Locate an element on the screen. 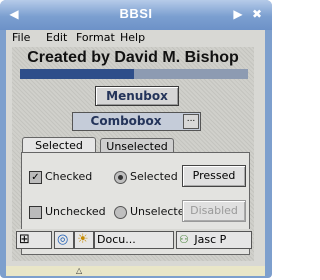 This screenshot has width=320, height=280. maximize-icon: ▶ is located at coordinates (238, 14).